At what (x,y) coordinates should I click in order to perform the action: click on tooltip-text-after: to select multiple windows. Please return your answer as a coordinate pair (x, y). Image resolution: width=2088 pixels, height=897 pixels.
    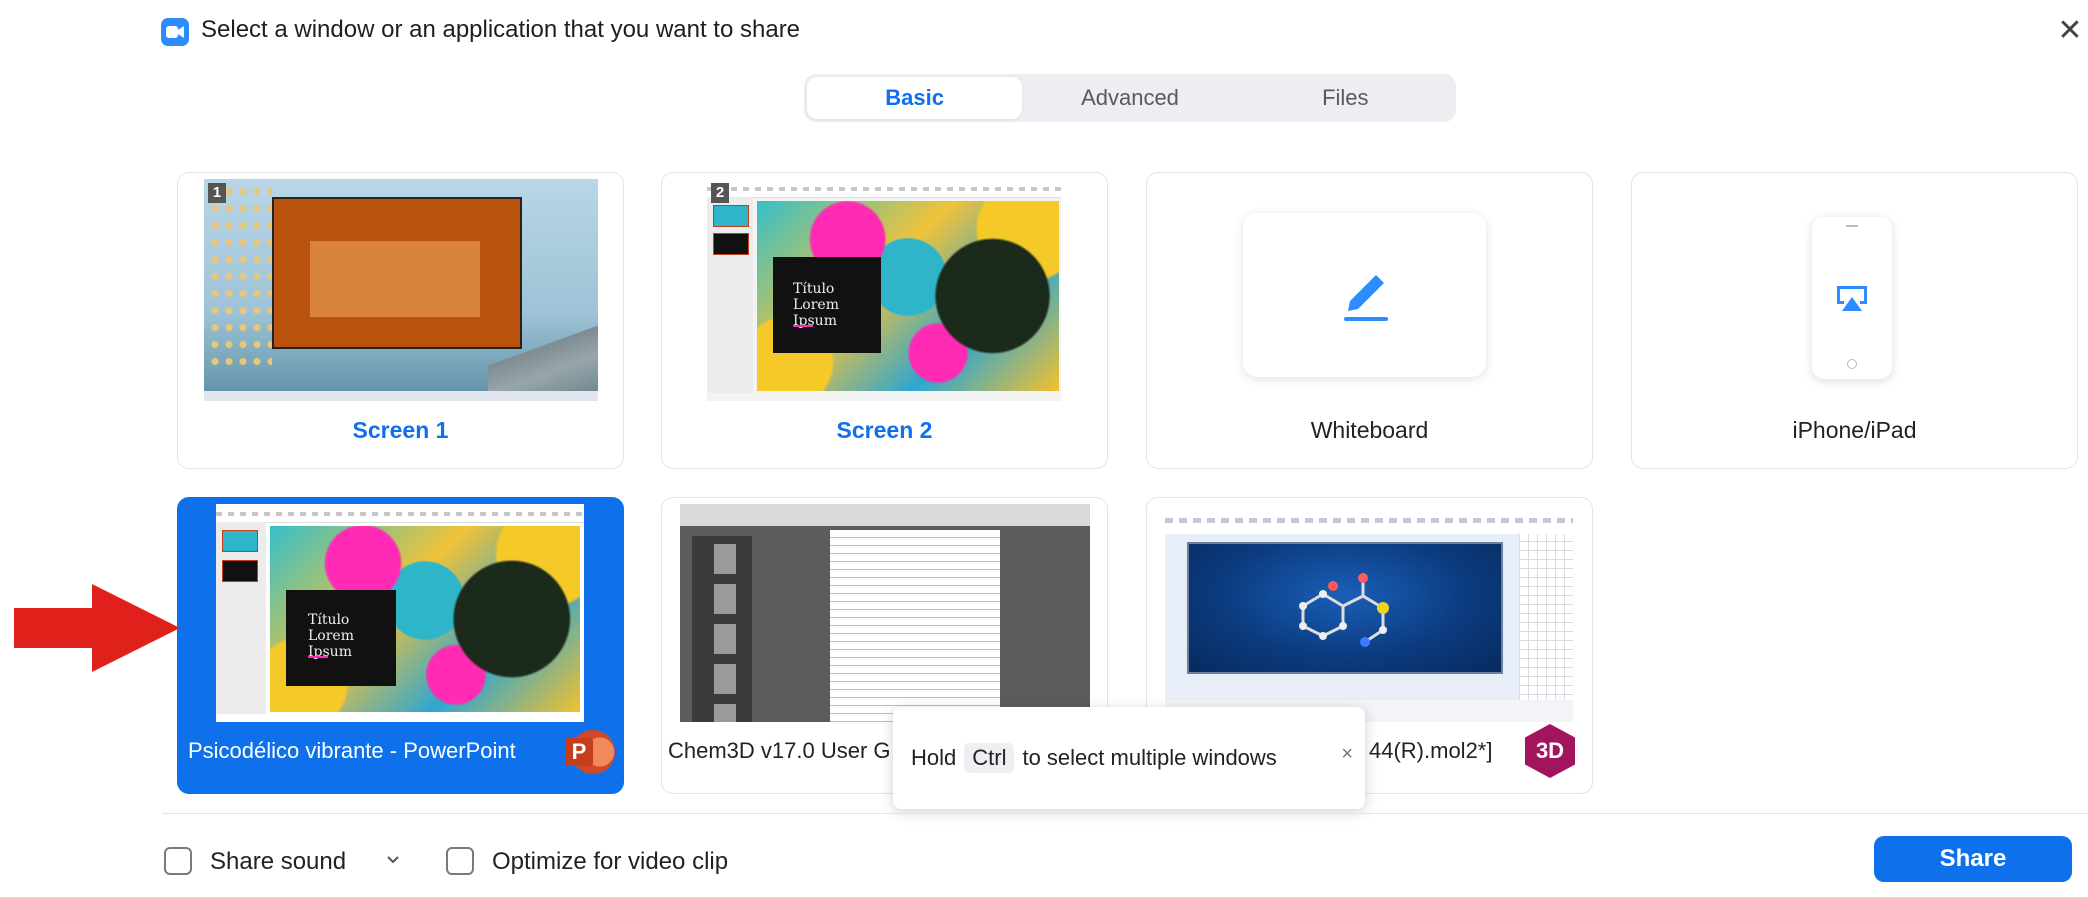
    Looking at the image, I should click on (1149, 757).